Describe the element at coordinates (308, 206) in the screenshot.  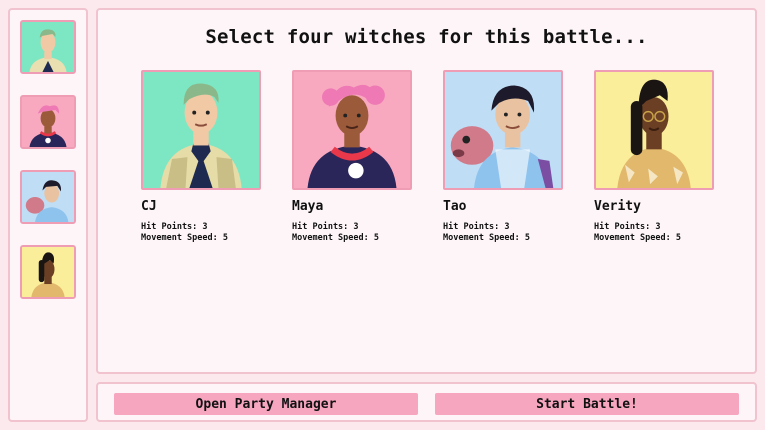
I see `witch-name: Maya` at that location.